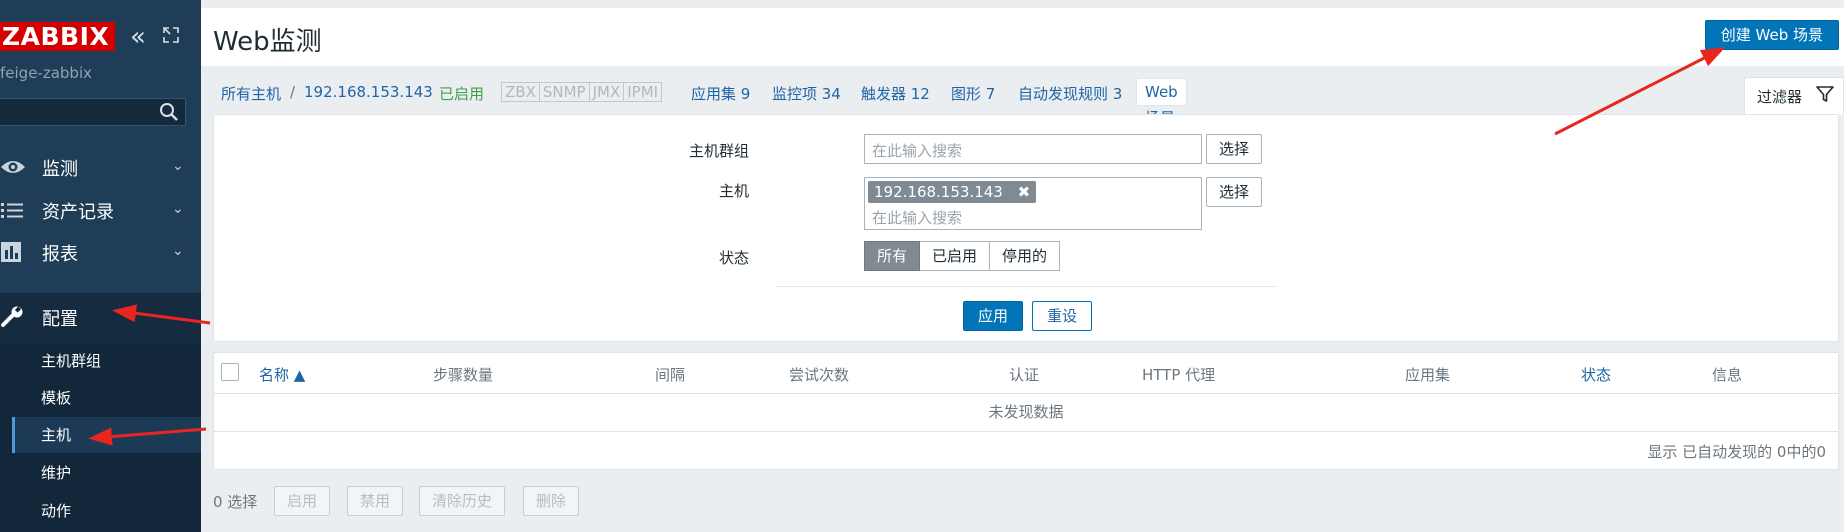 Image resolution: width=1844 pixels, height=532 pixels. I want to click on zbx-badge: ZBX, so click(521, 92).